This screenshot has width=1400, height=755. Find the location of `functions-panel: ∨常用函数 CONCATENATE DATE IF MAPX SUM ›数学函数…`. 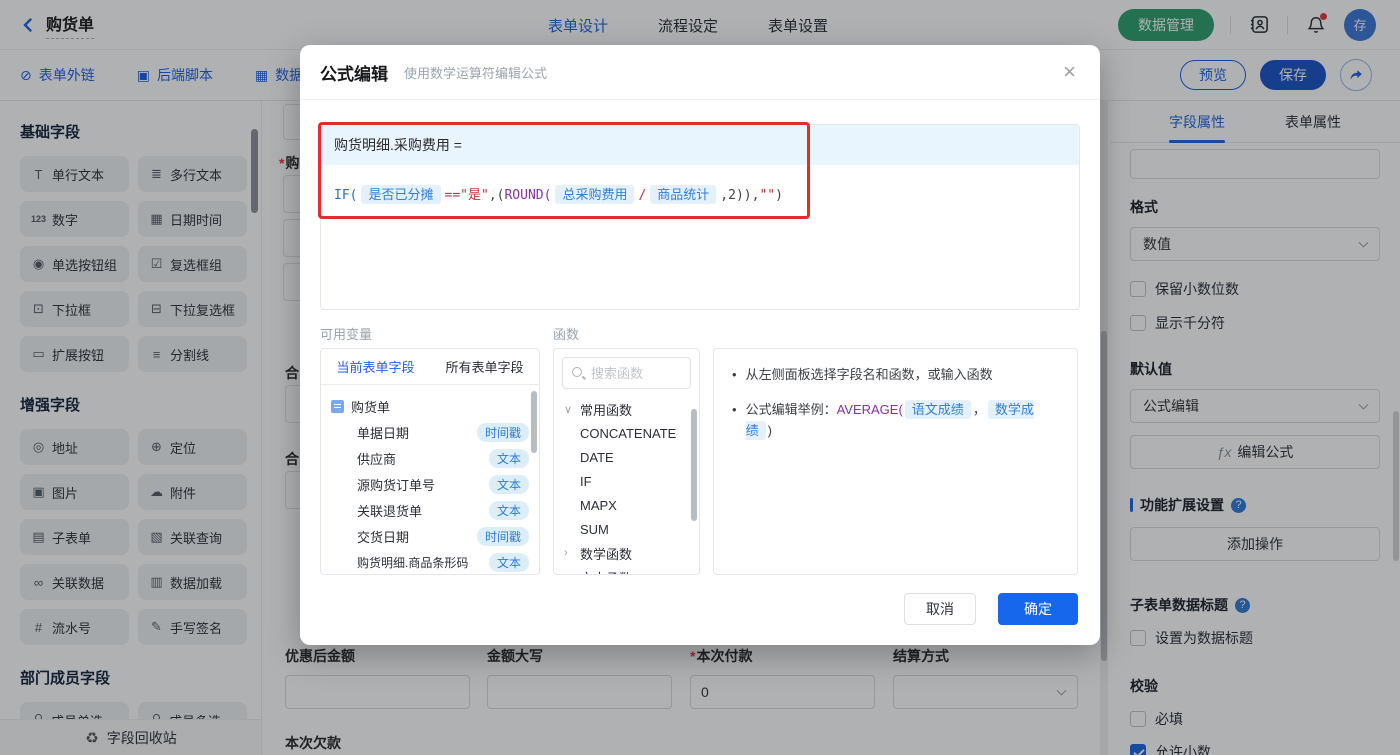

functions-panel: ∨常用函数 CONCATENATE DATE IF MAPX SUM ›数学函数… is located at coordinates (626, 461).